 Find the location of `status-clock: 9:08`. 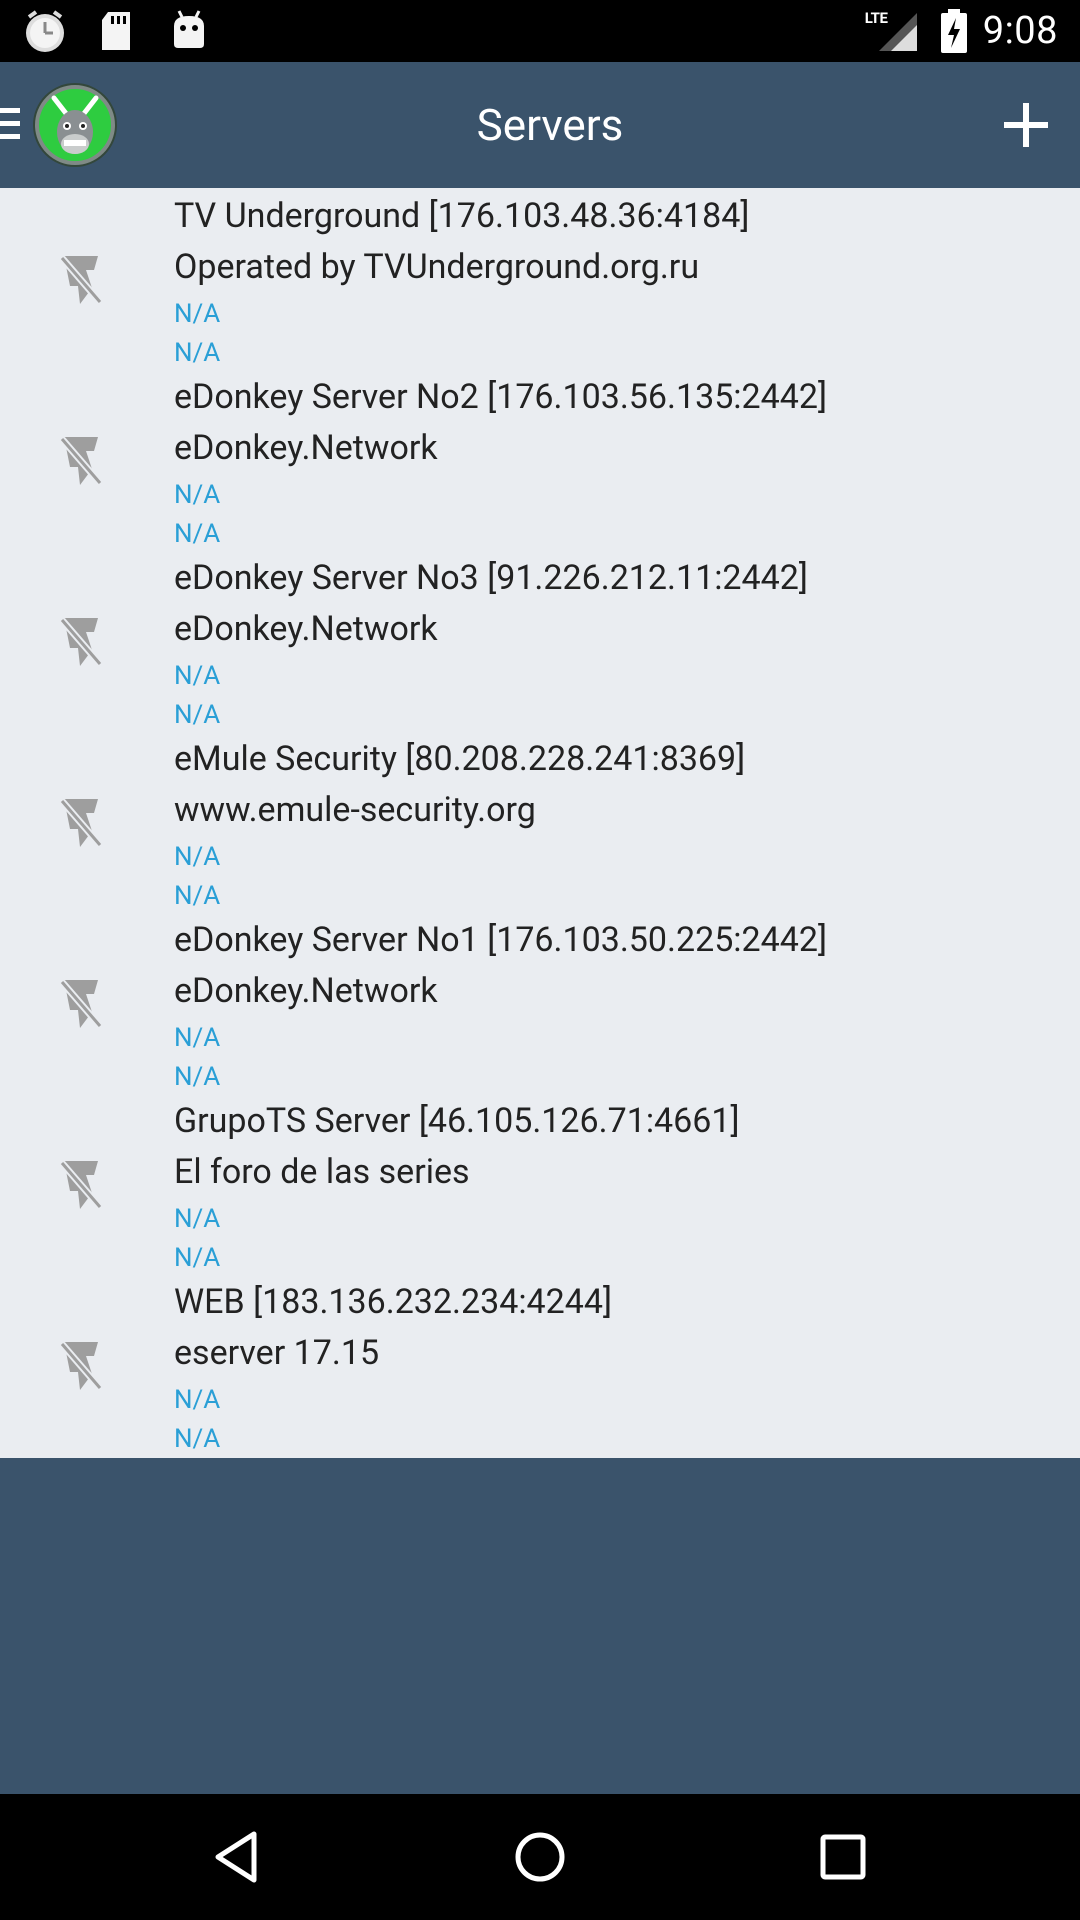

status-clock: 9:08 is located at coordinates (1020, 31).